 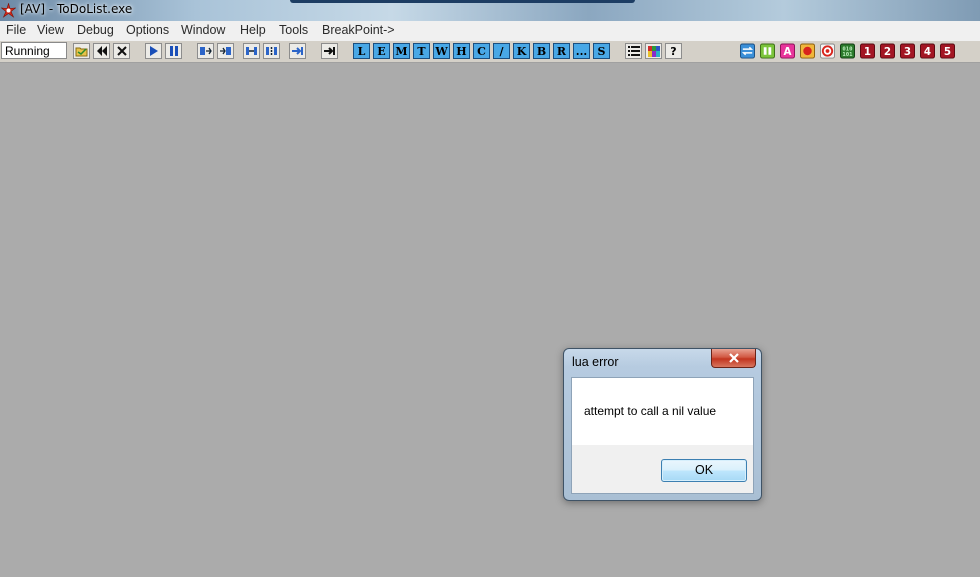 What do you see at coordinates (461, 51) in the screenshot?
I see `handles-window-button: H` at bounding box center [461, 51].